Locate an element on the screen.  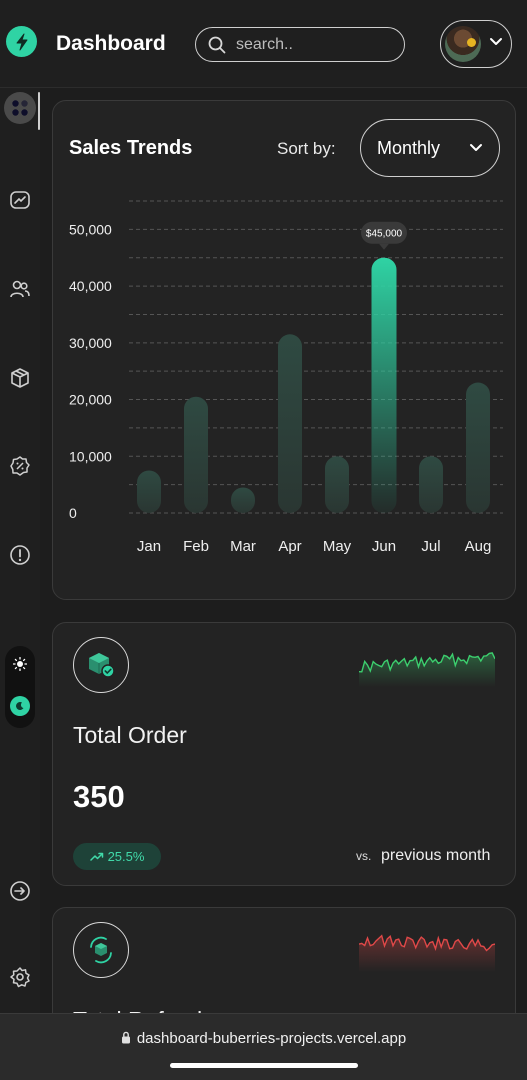
bar-may is located at coordinates (337, 484).